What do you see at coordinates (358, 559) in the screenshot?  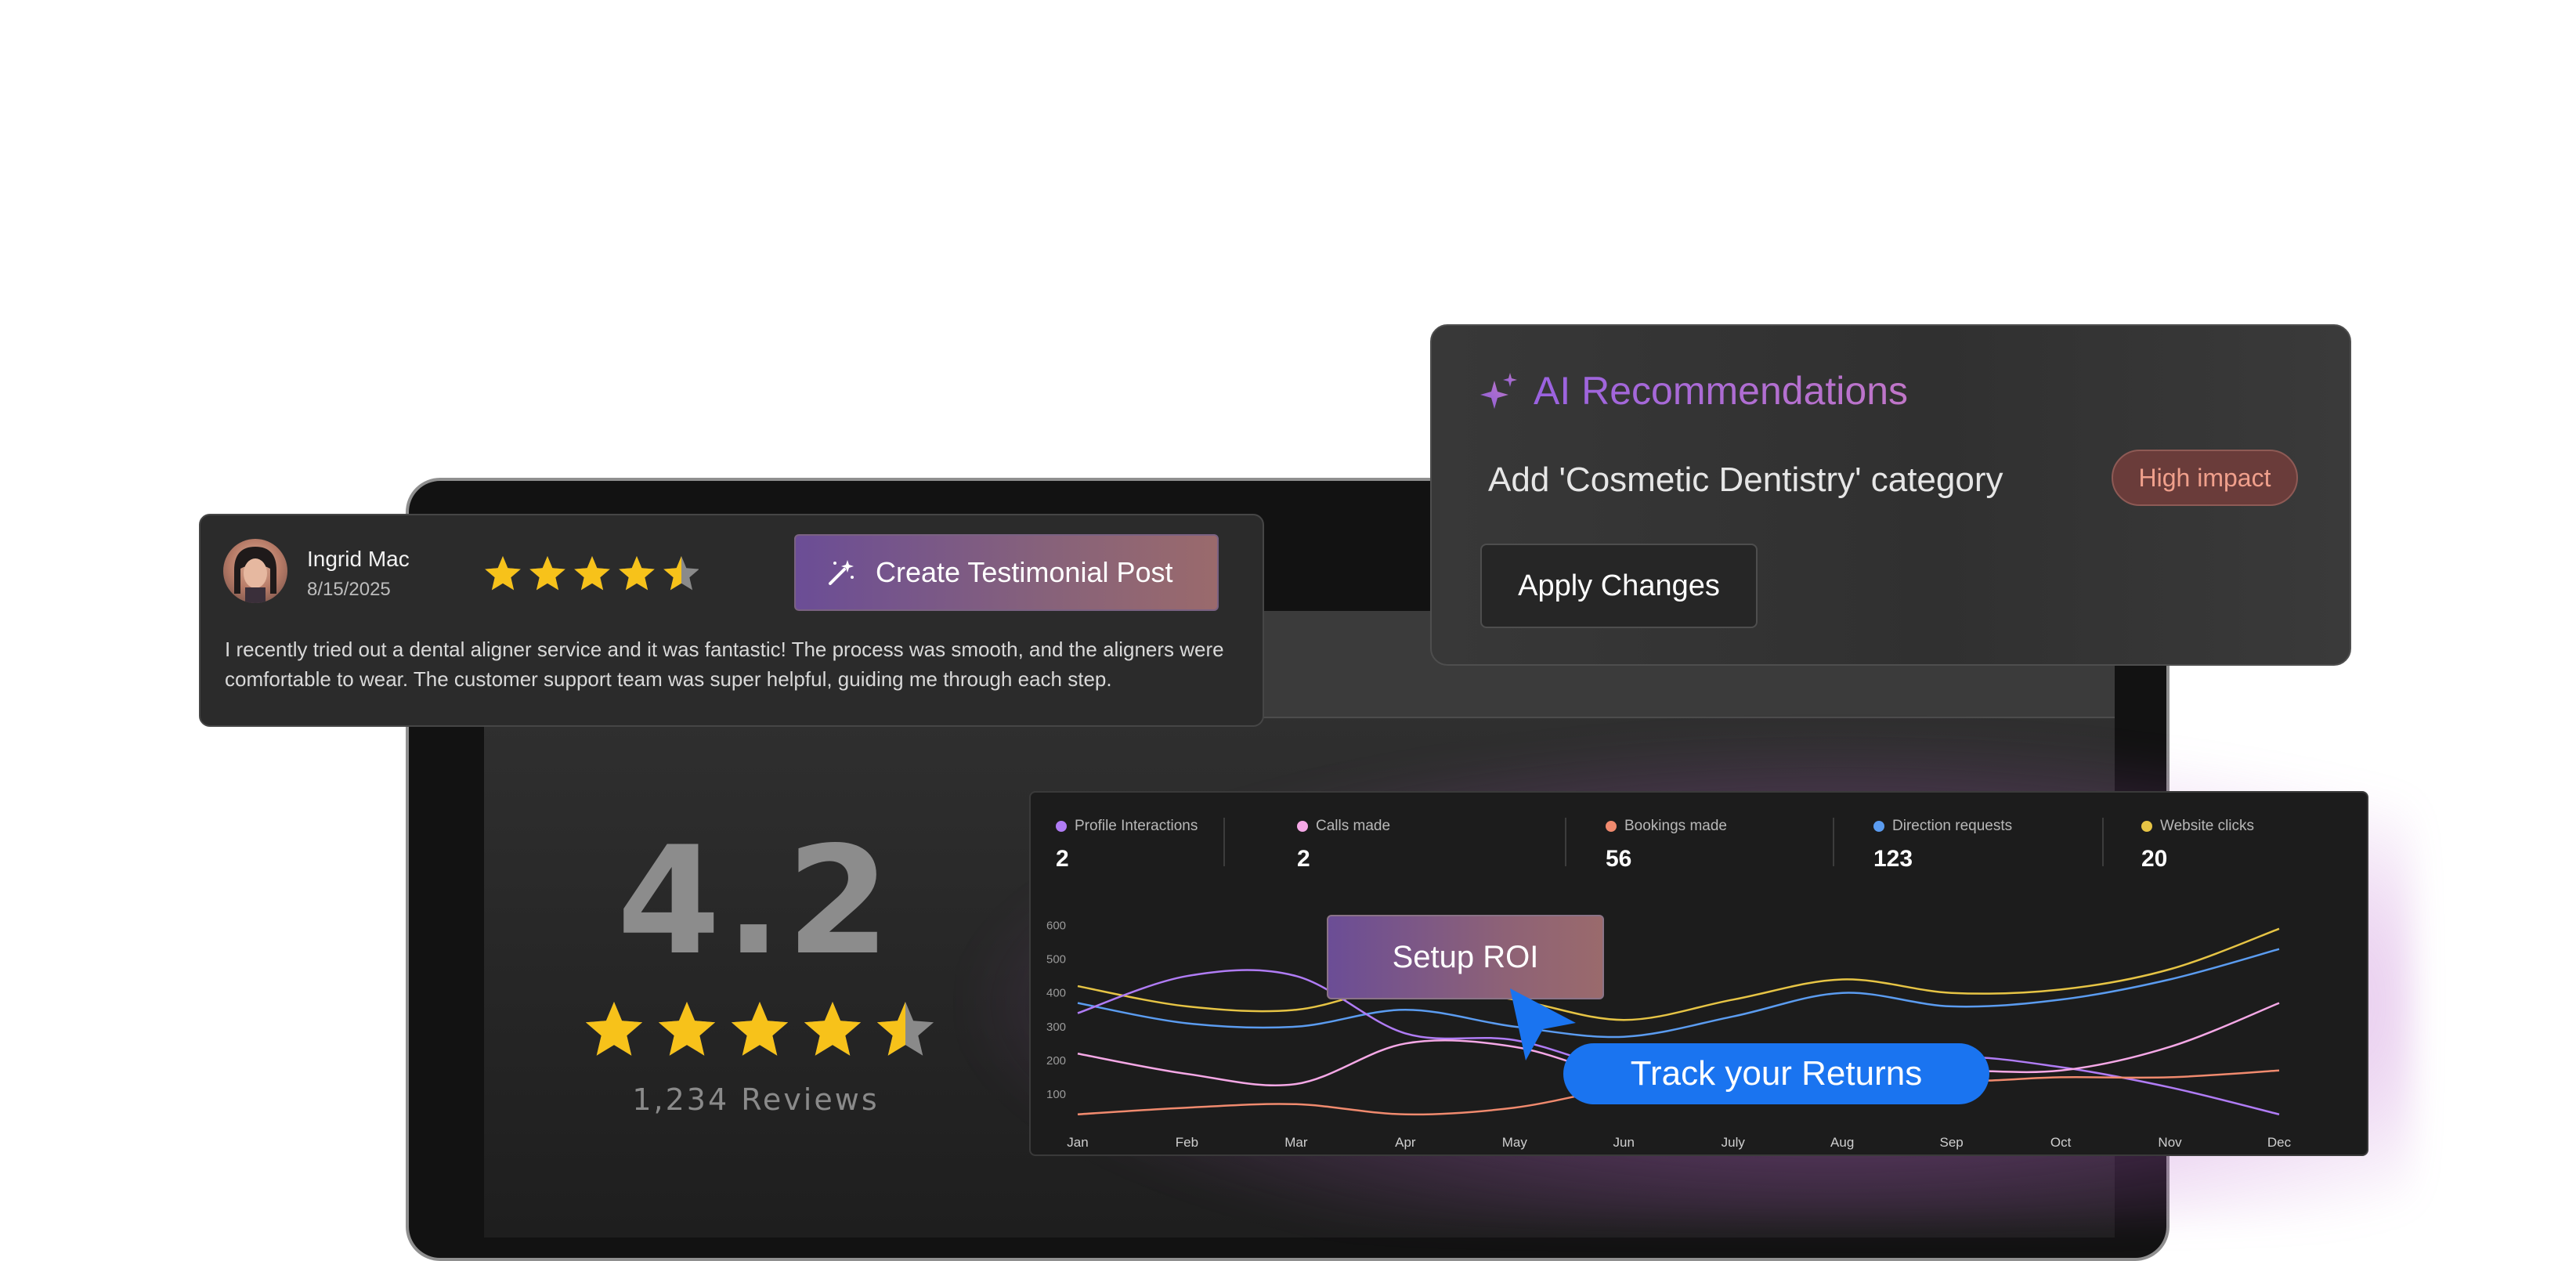 I see `reviewer-name: Ingrid Mac` at bounding box center [358, 559].